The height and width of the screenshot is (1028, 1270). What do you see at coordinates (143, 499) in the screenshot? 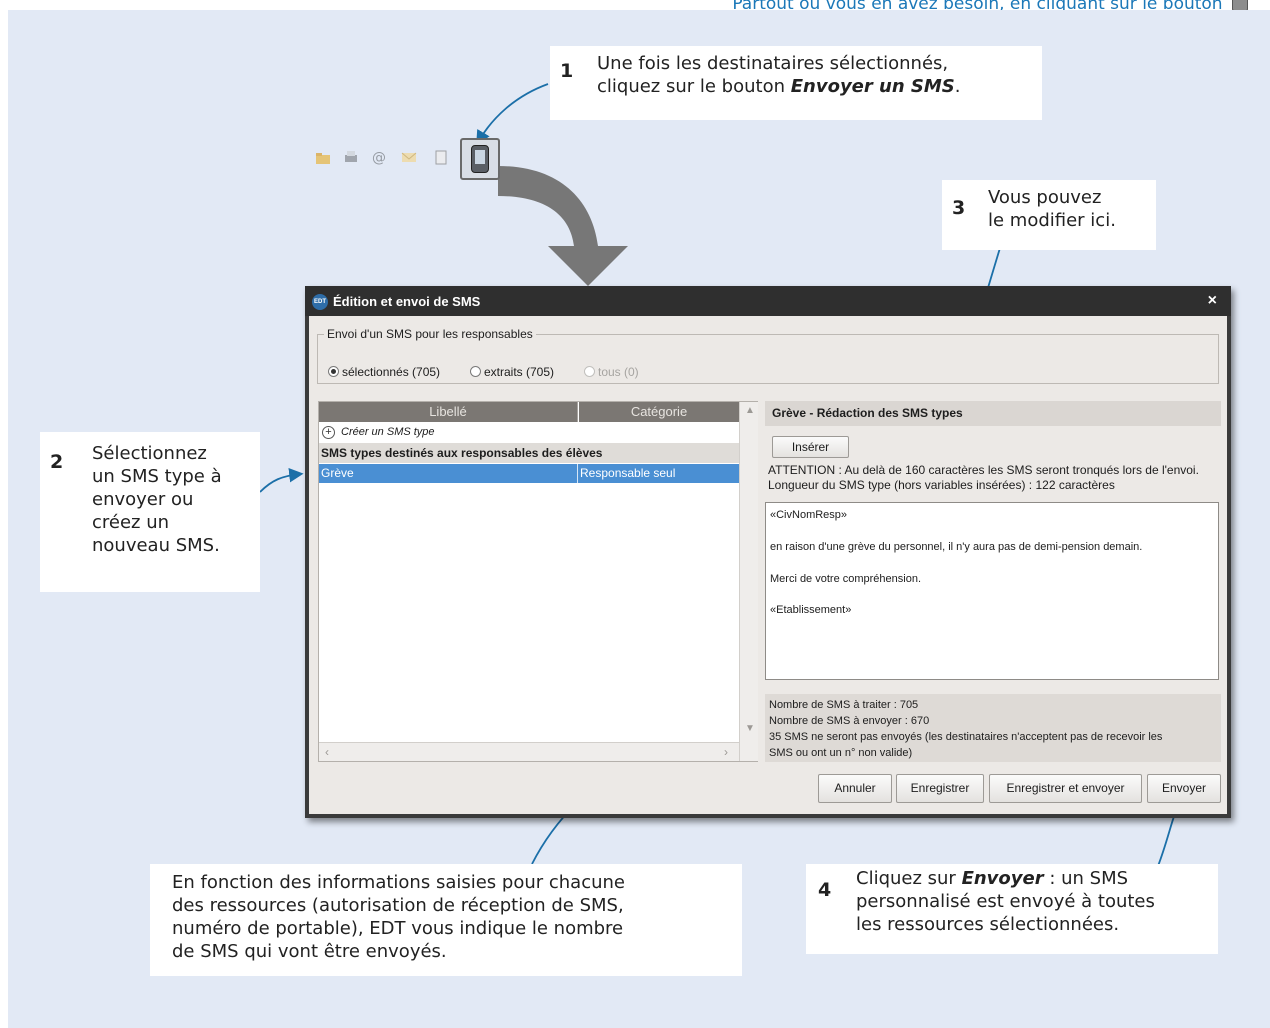
I see `callout-2-line: envoyer ou` at bounding box center [143, 499].